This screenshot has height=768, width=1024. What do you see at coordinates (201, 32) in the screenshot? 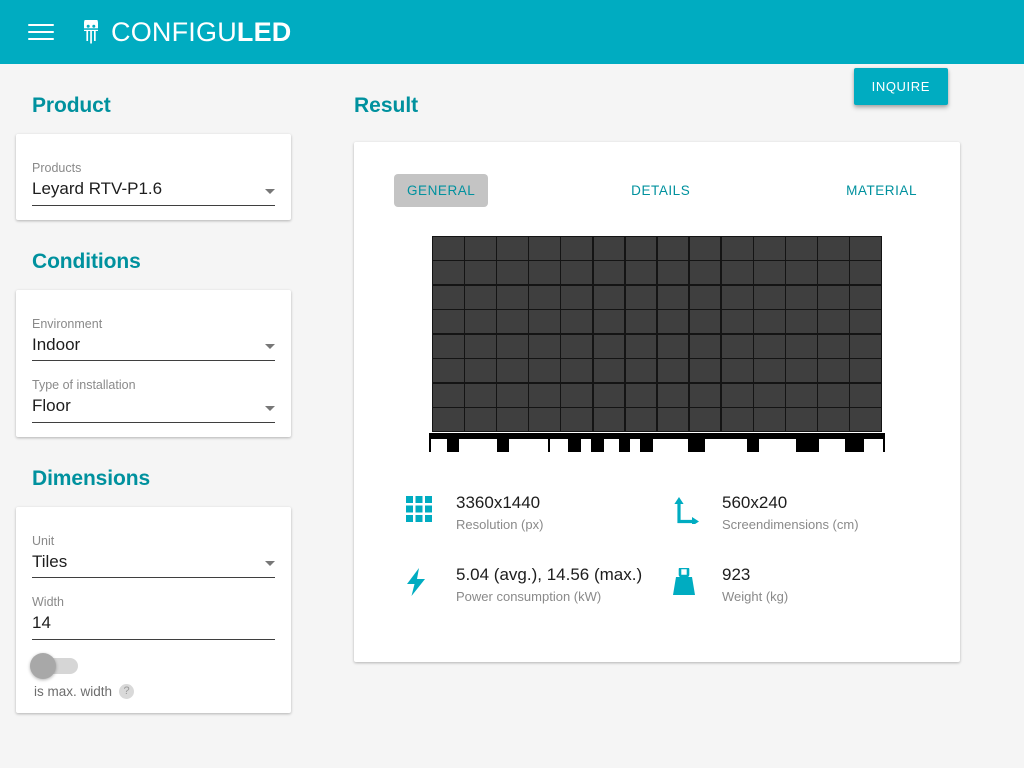
I see `brand-wordmark: CONFIGULED` at bounding box center [201, 32].